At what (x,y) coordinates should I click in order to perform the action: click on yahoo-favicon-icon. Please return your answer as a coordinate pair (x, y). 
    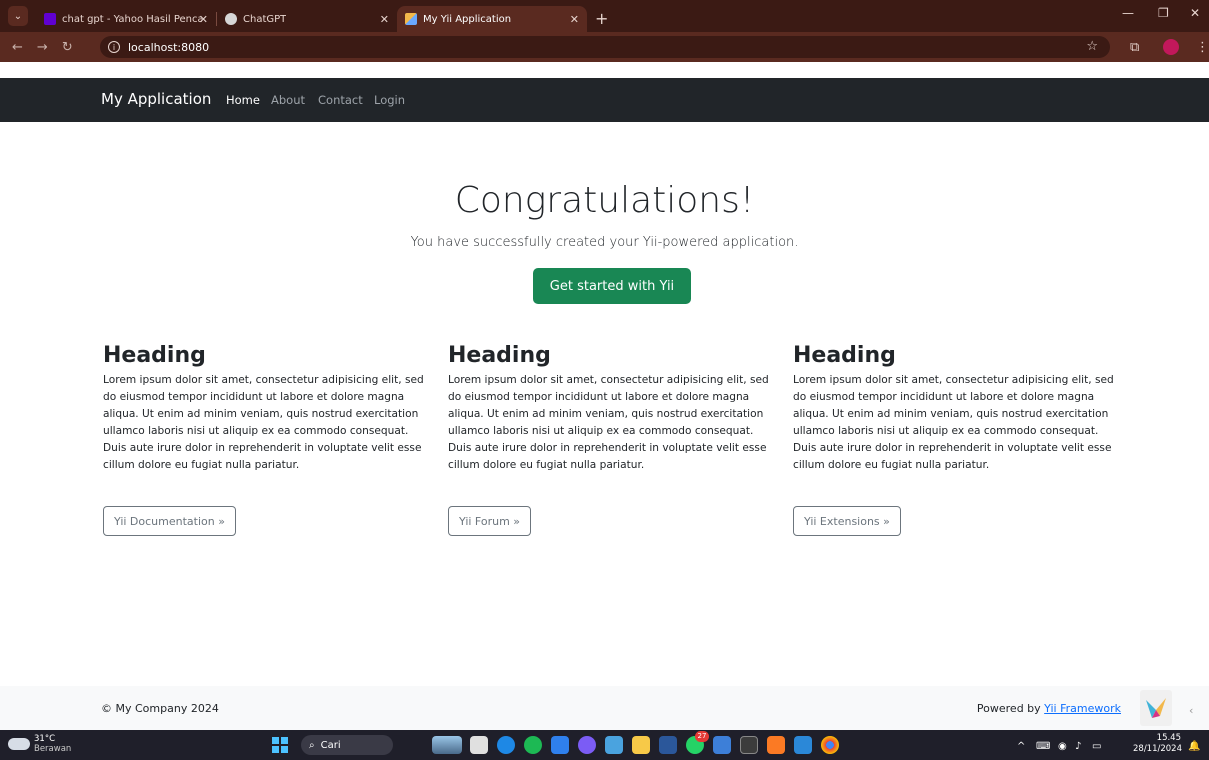
    Looking at the image, I should click on (50, 19).